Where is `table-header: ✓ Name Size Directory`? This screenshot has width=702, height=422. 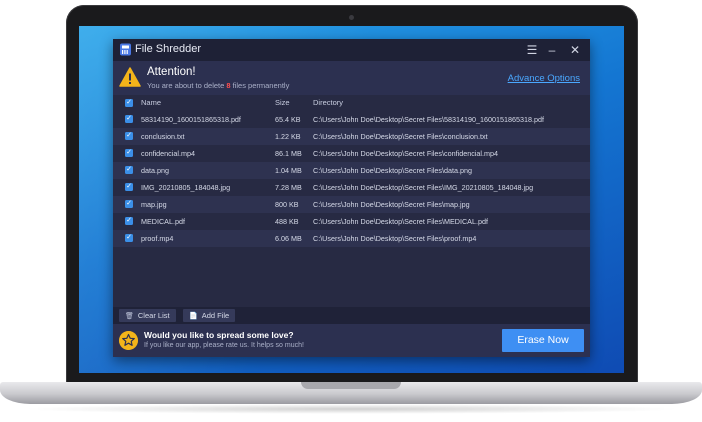 table-header: ✓ Name Size Directory is located at coordinates (351, 103).